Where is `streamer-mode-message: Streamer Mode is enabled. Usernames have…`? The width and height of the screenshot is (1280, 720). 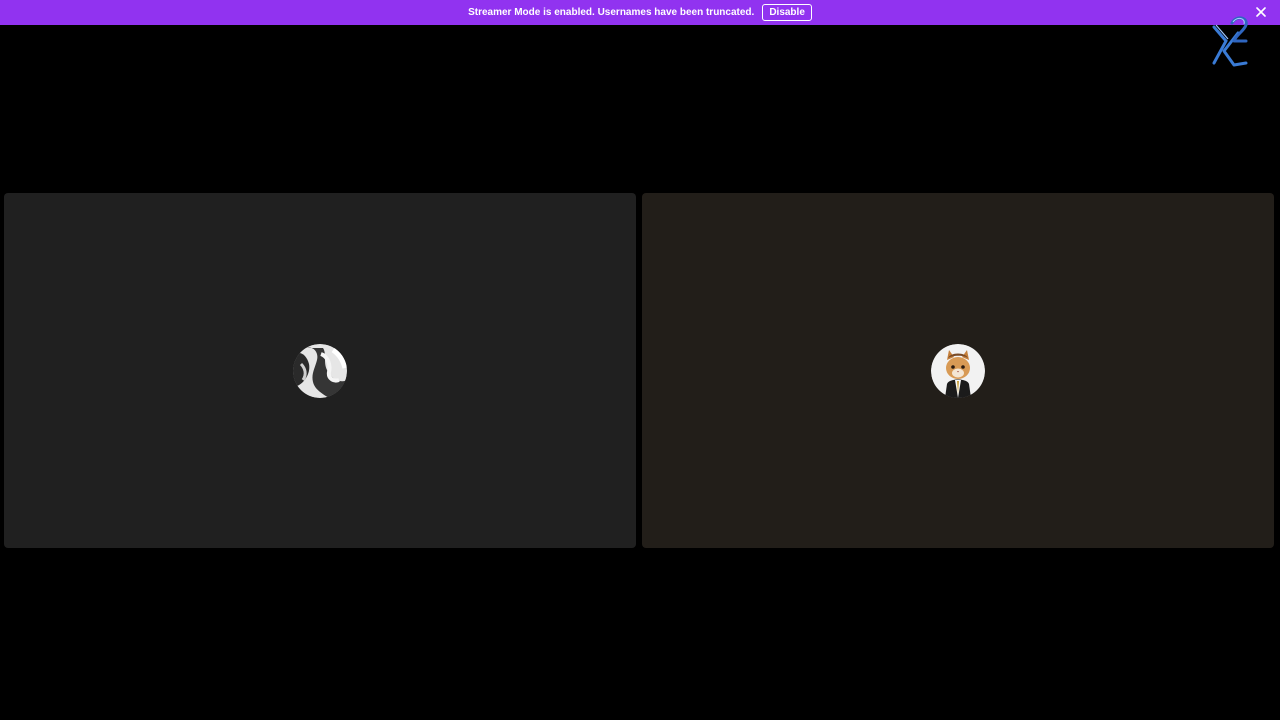 streamer-mode-message: Streamer Mode is enabled. Usernames have… is located at coordinates (611, 12).